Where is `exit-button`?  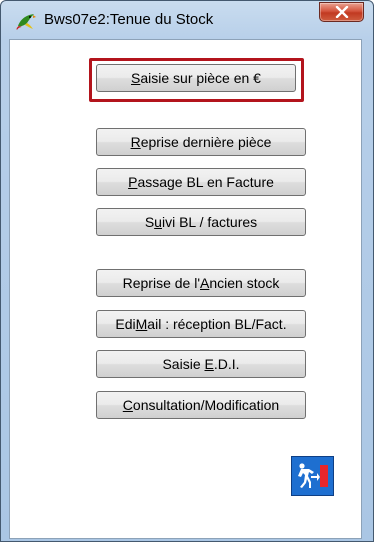
exit-button is located at coordinates (312, 476).